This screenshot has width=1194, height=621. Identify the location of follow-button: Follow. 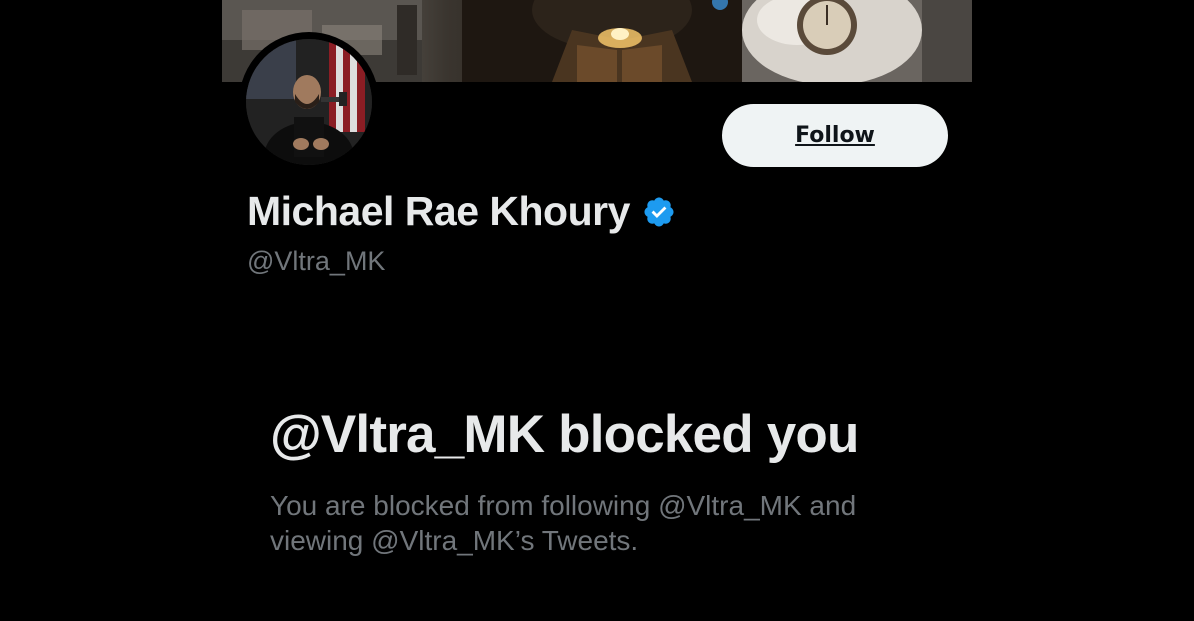
(835, 135).